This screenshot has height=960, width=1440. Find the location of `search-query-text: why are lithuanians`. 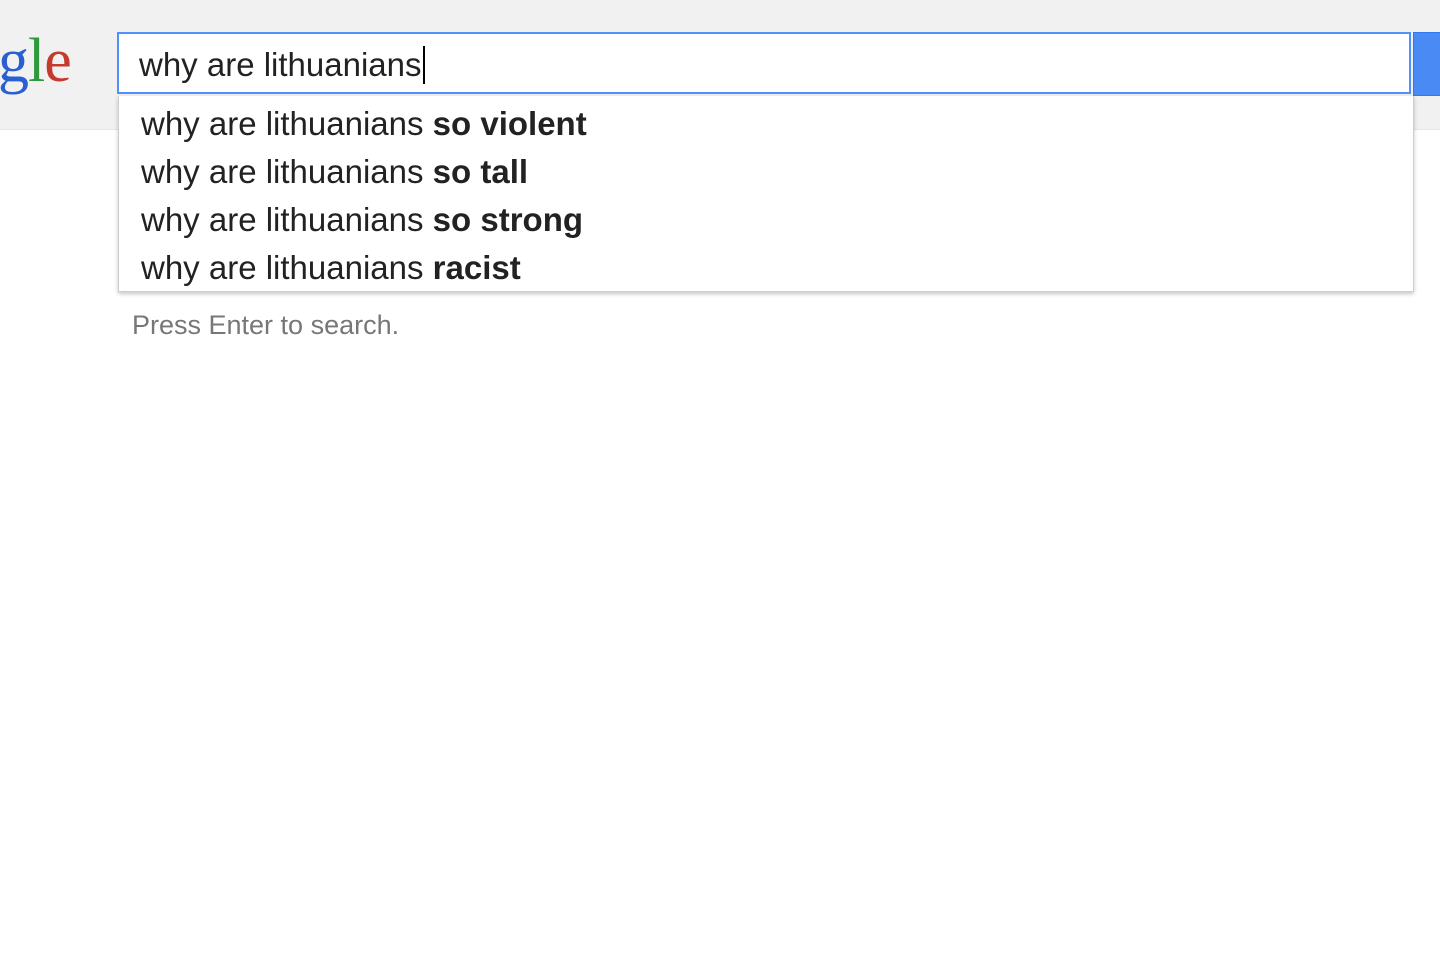

search-query-text: why are lithuanians is located at coordinates (280, 64).